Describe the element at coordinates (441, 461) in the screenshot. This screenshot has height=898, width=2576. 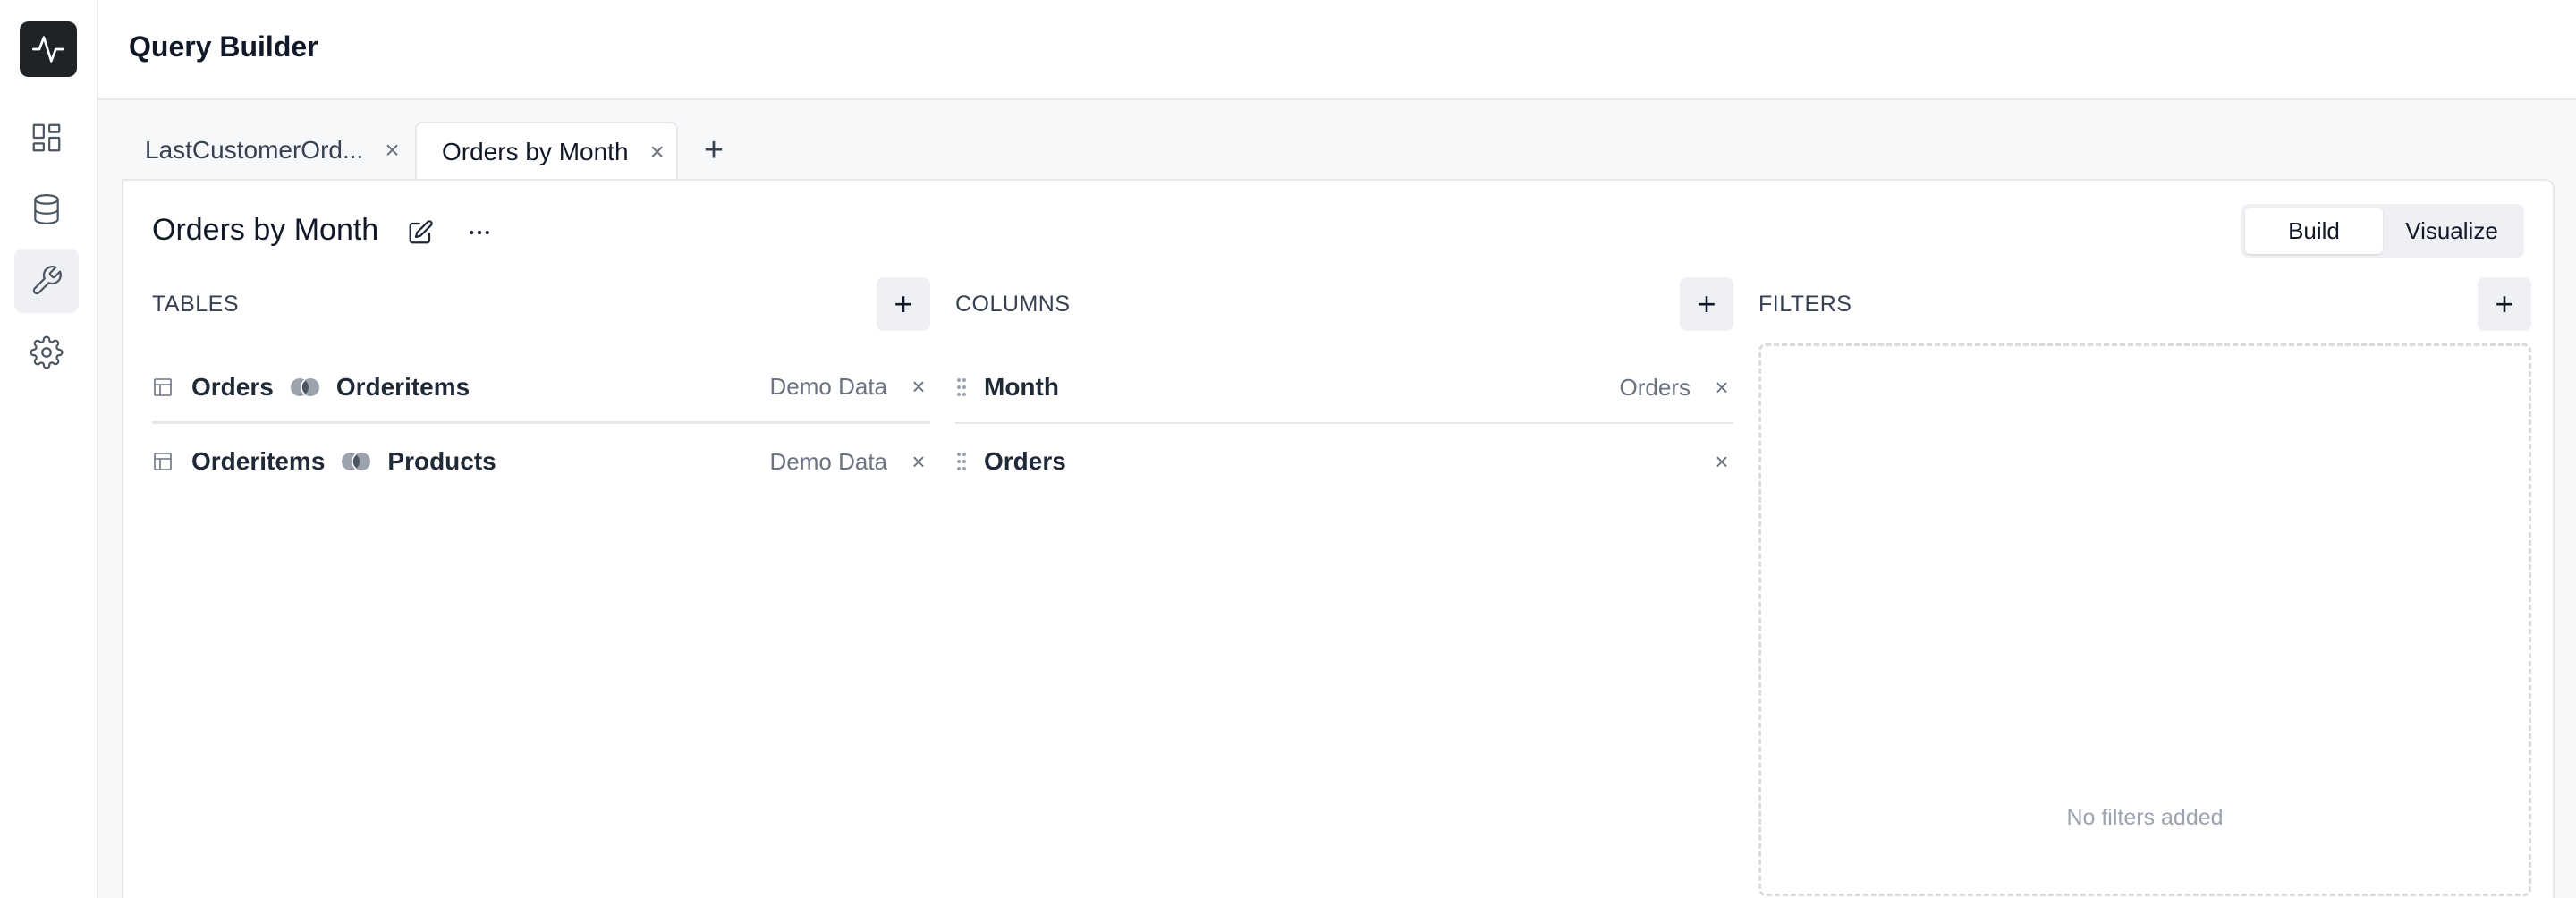
I see `right-table-name: Products` at that location.